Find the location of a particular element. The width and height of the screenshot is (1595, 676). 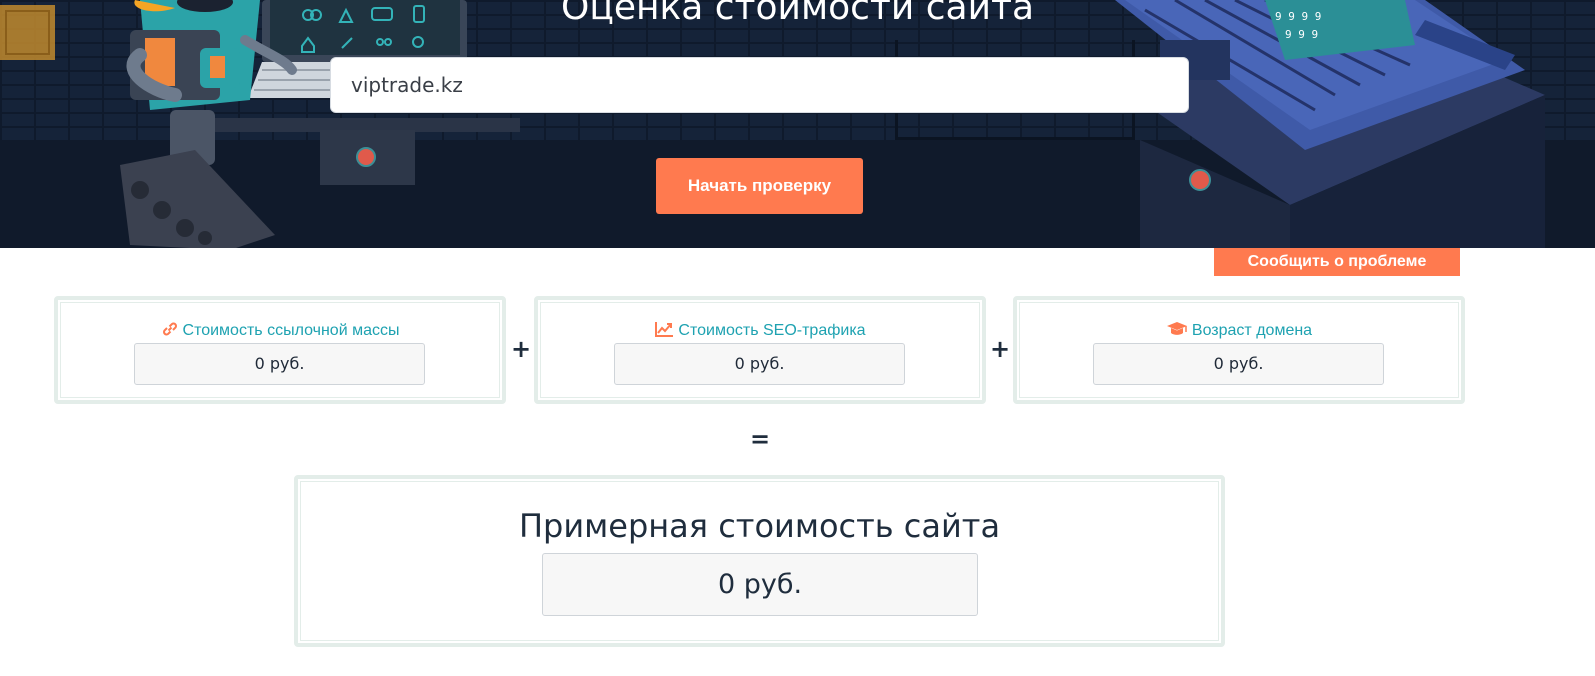

total-cost-card: Примерная стоимость сайта 0 руб. is located at coordinates (759, 561).